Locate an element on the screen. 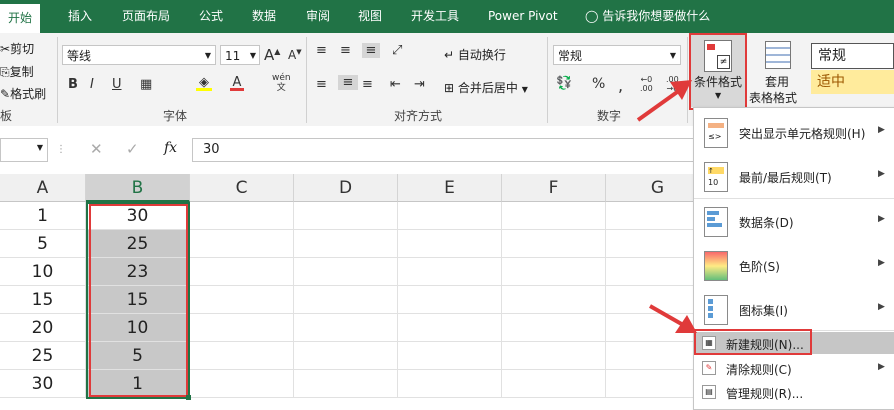 The width and height of the screenshot is (894, 410). cancel-icon: ✕ is located at coordinates (96, 149).